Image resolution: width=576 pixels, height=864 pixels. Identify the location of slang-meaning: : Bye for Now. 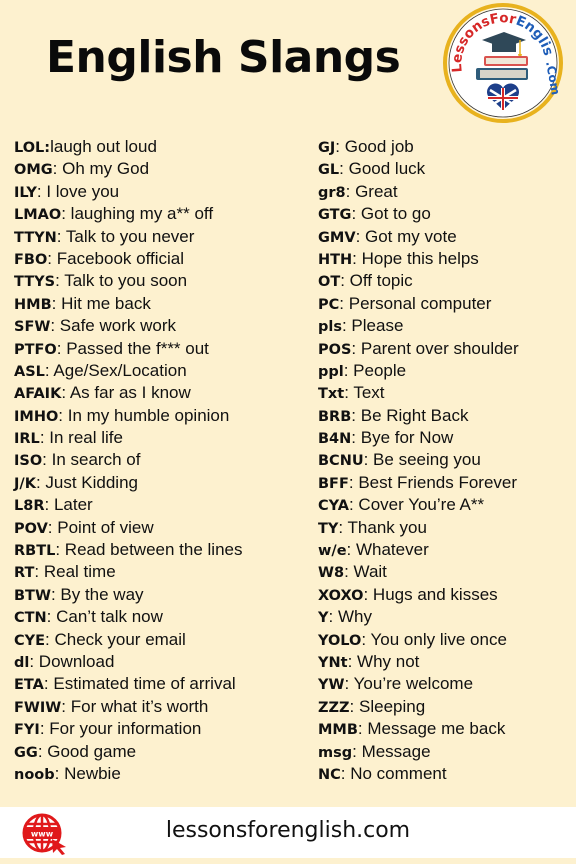
(402, 438).